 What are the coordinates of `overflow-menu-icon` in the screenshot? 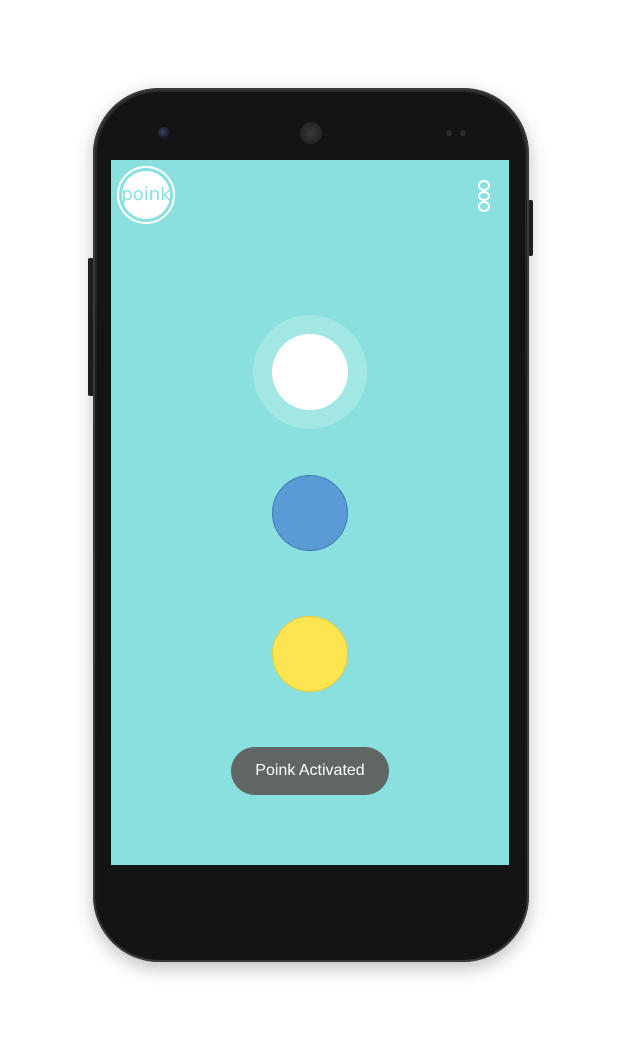 It's located at (484, 196).